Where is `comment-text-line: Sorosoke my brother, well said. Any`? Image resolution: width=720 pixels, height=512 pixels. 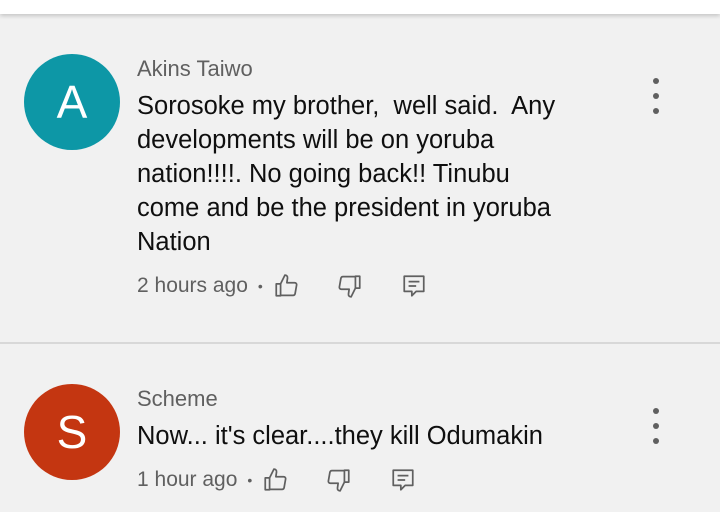
comment-text-line: Sorosoke my brother, well said. Any is located at coordinates (346, 106).